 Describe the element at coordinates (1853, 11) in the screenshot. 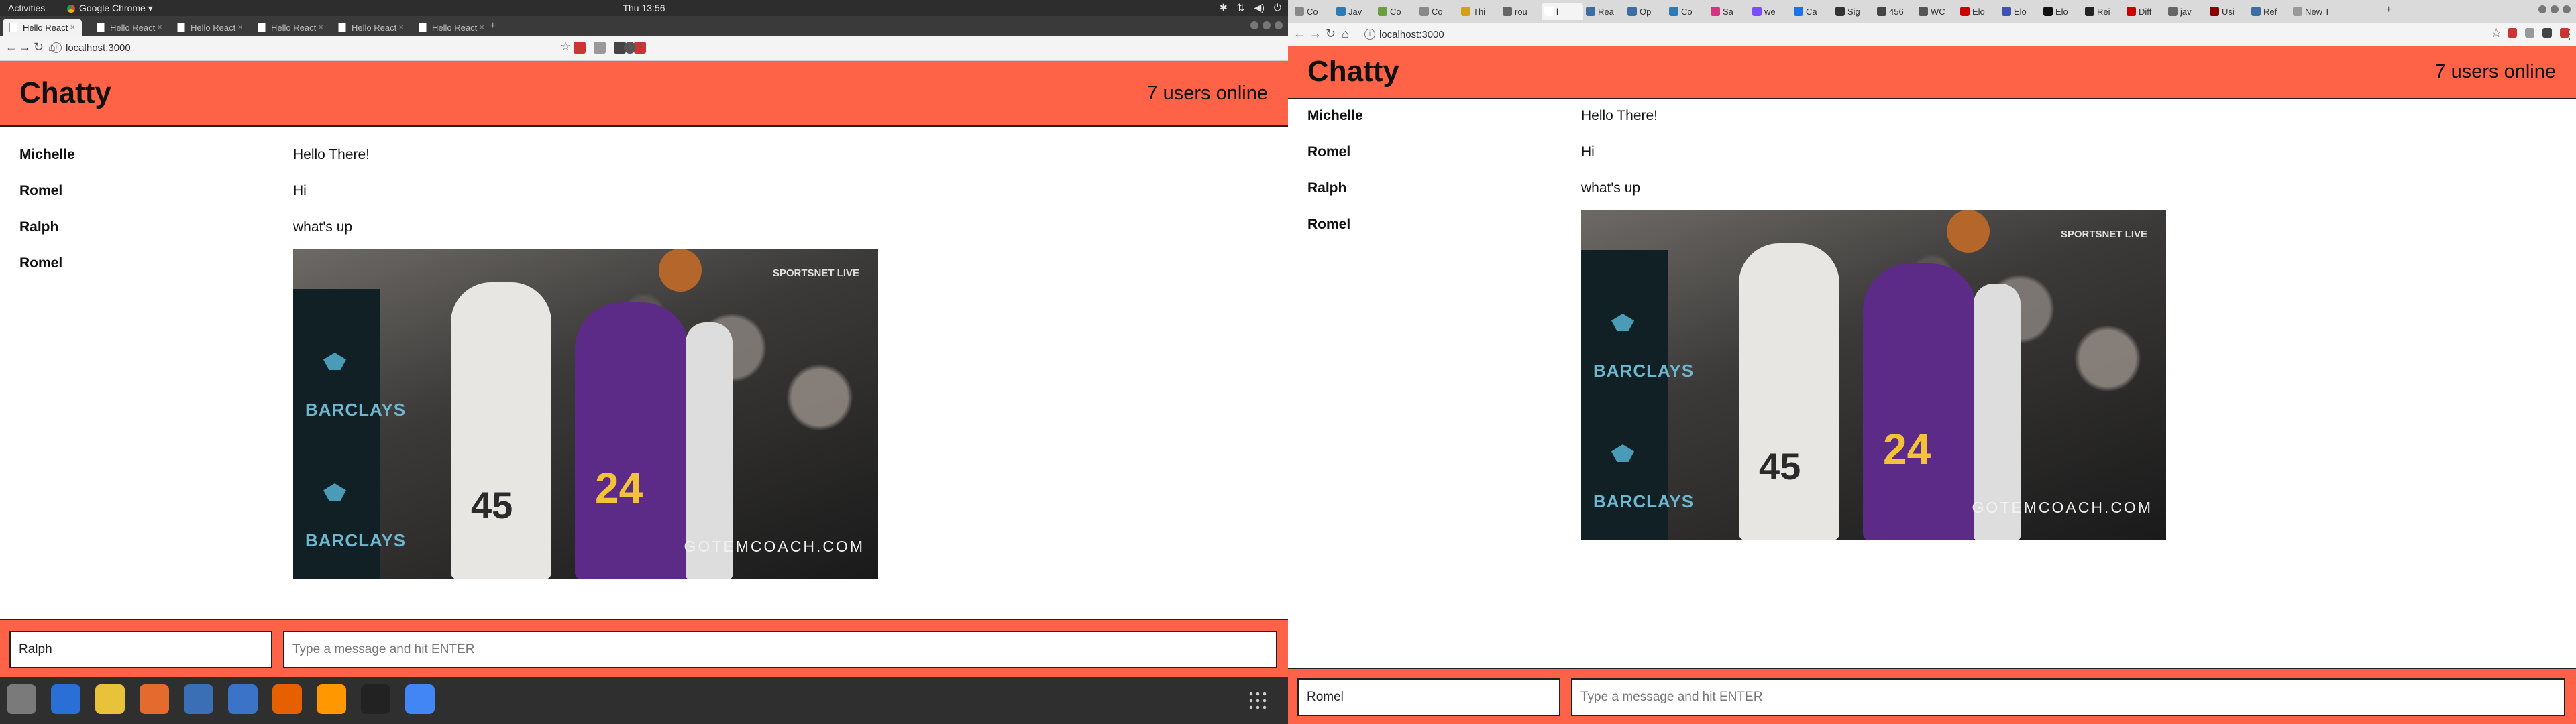

I see `browser-tab: Sig` at that location.